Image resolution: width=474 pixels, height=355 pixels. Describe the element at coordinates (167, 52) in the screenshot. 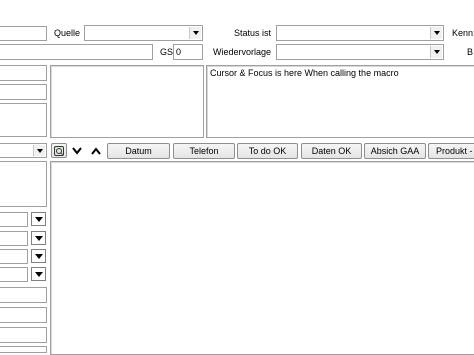

I see `gs-label: GS` at that location.